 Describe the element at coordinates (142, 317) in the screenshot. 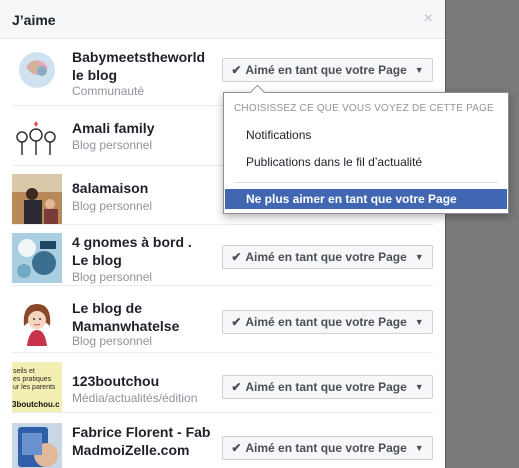

I see `page-name-link: Le blog de Mamanwhatelse` at that location.